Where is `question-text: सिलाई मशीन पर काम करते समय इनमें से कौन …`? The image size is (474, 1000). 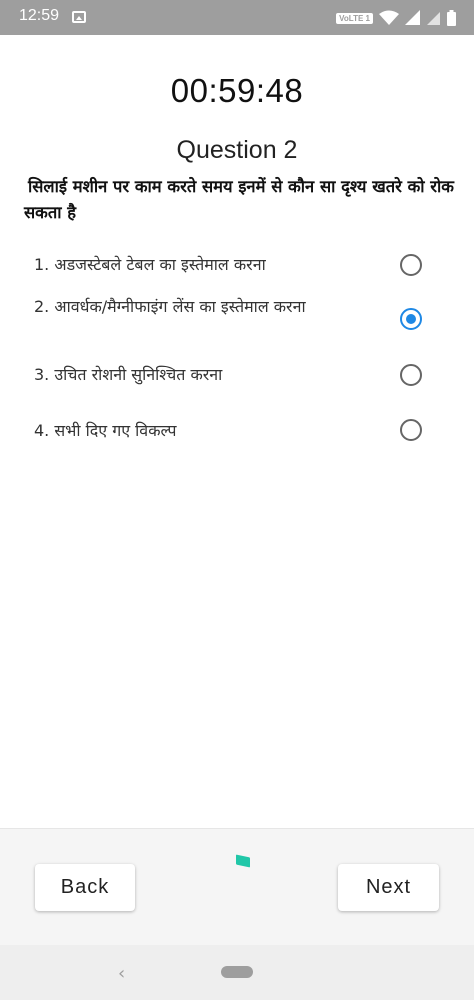
question-text: सिलाई मशीन पर काम करते समय इनमें से कौन … is located at coordinates (239, 199).